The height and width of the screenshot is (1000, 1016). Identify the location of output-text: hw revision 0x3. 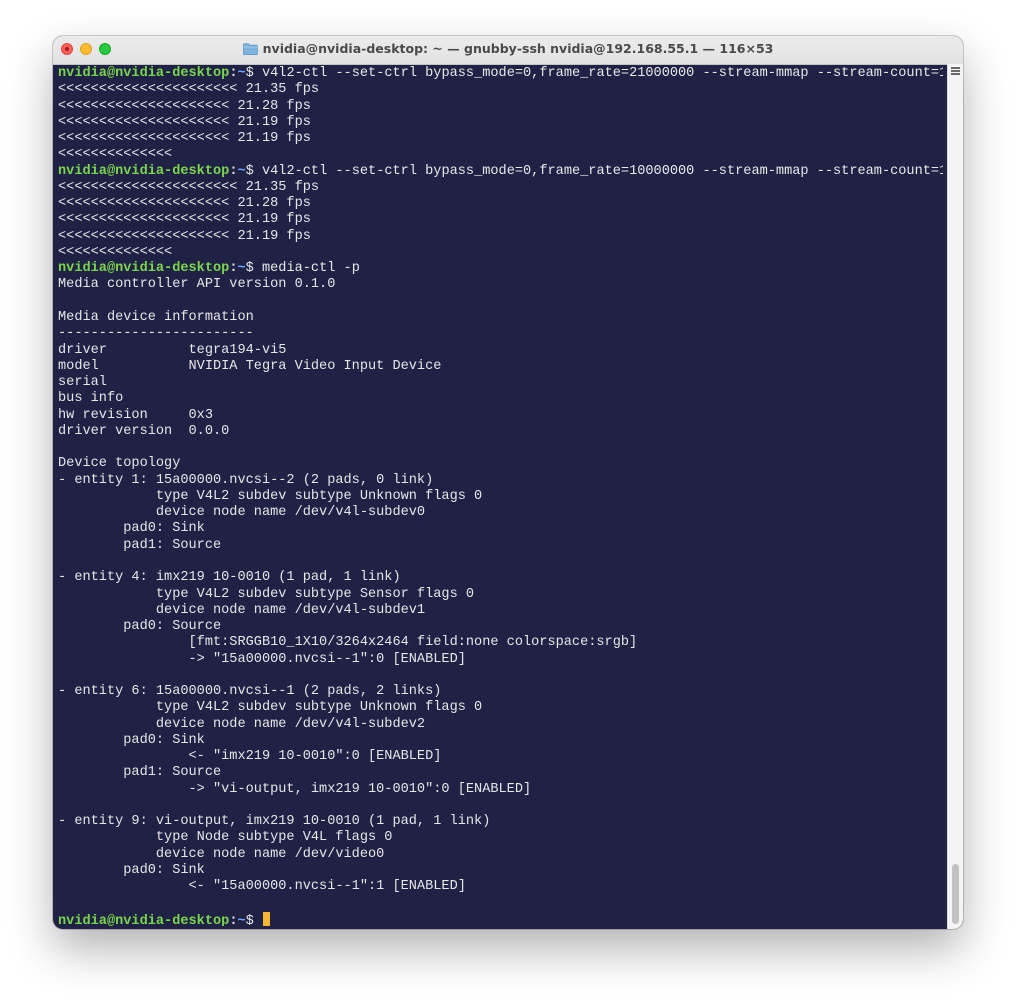
(135, 415).